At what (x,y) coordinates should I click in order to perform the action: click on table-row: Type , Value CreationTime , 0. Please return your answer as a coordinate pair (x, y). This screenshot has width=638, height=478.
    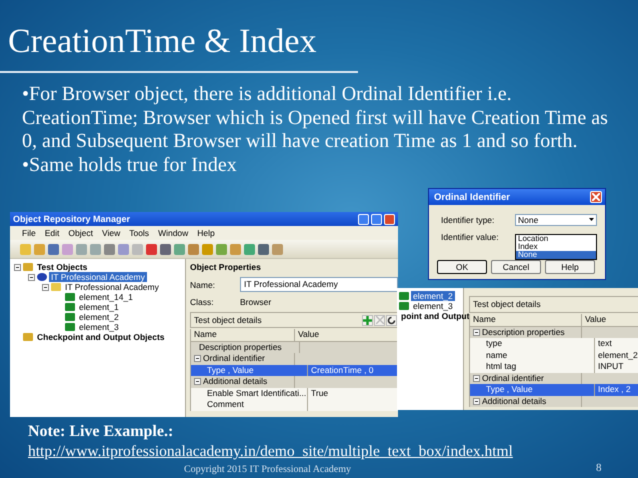
    Looking at the image, I should click on (294, 370).